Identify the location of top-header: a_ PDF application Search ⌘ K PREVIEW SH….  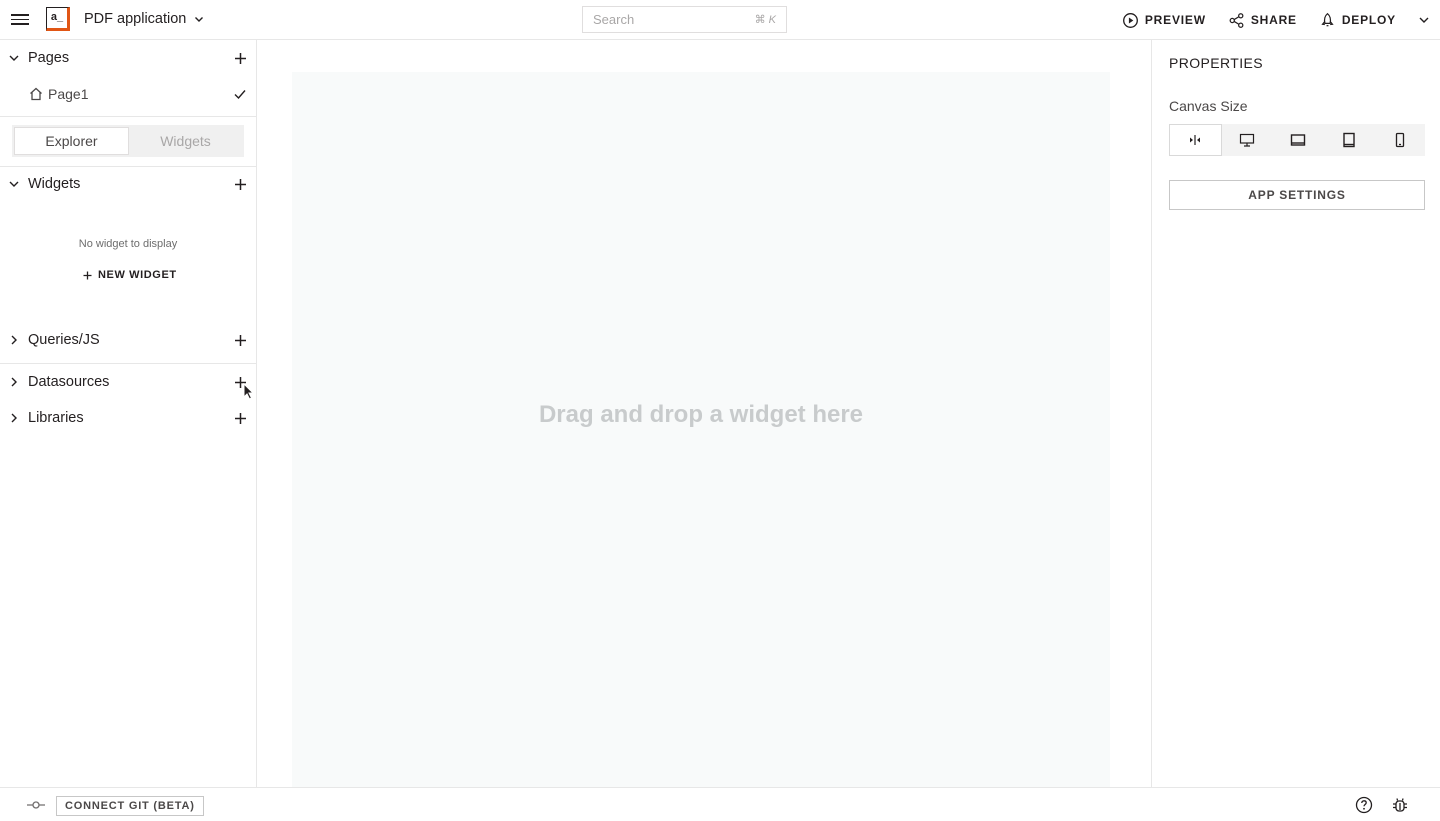
(720, 20).